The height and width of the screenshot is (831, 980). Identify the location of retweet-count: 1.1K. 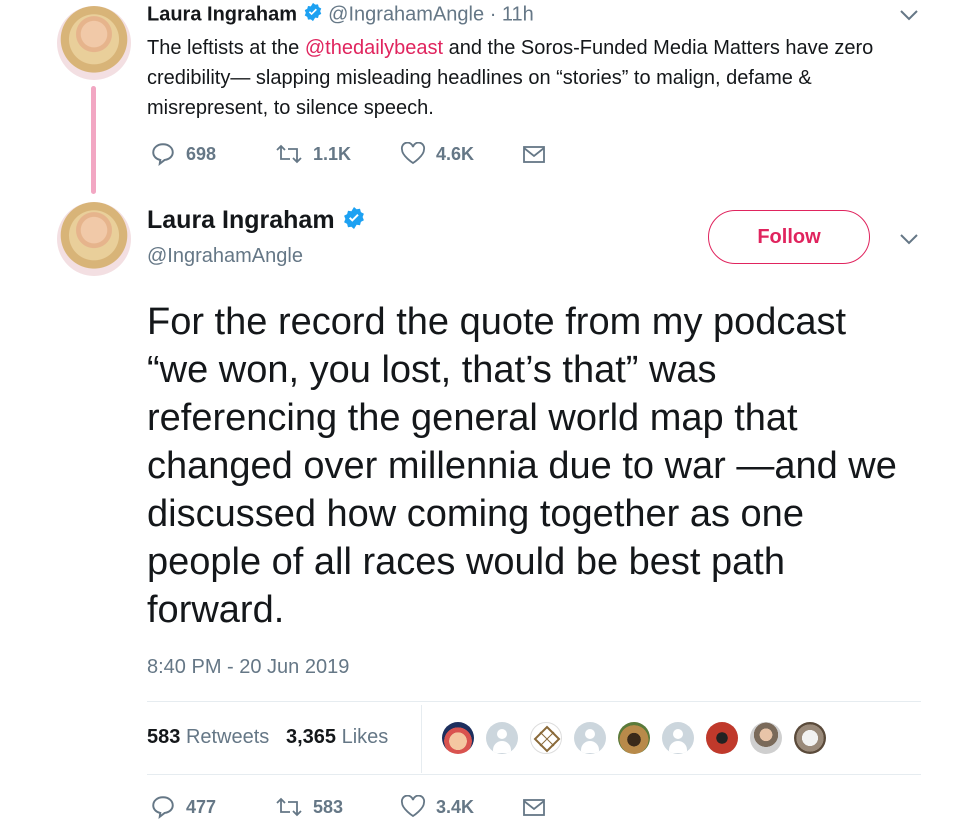
(332, 153).